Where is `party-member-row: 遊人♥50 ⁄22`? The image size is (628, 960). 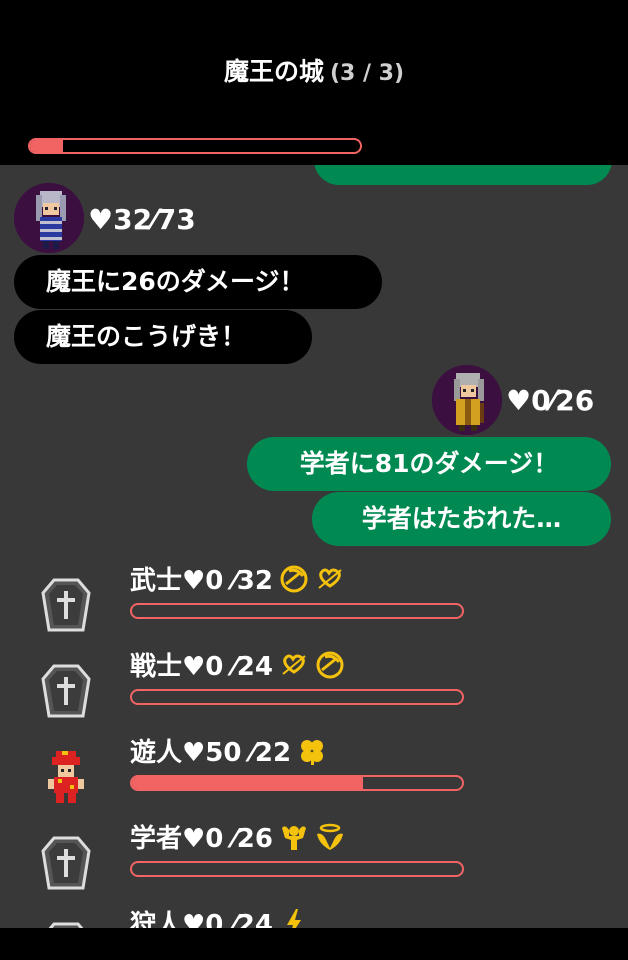
party-member-row: 遊人♥50 ⁄22 is located at coordinates (314, 778).